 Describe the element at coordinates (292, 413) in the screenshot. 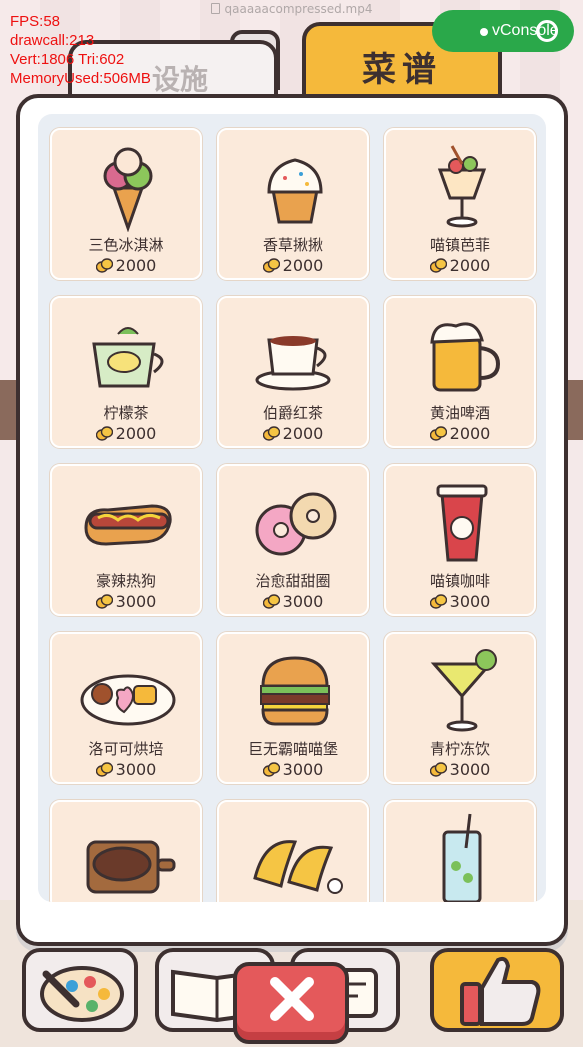

I see `recipe-name: 伯爵红茶` at that location.